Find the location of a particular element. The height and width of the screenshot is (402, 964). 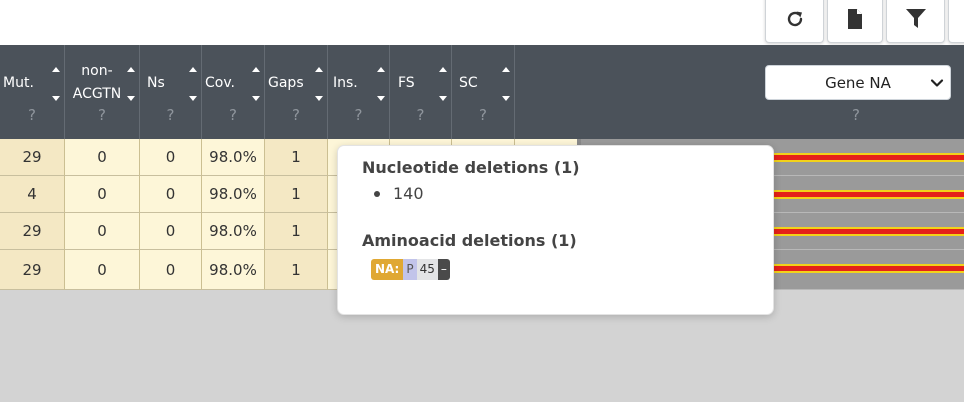

chevron-down-icon is located at coordinates (937, 83).